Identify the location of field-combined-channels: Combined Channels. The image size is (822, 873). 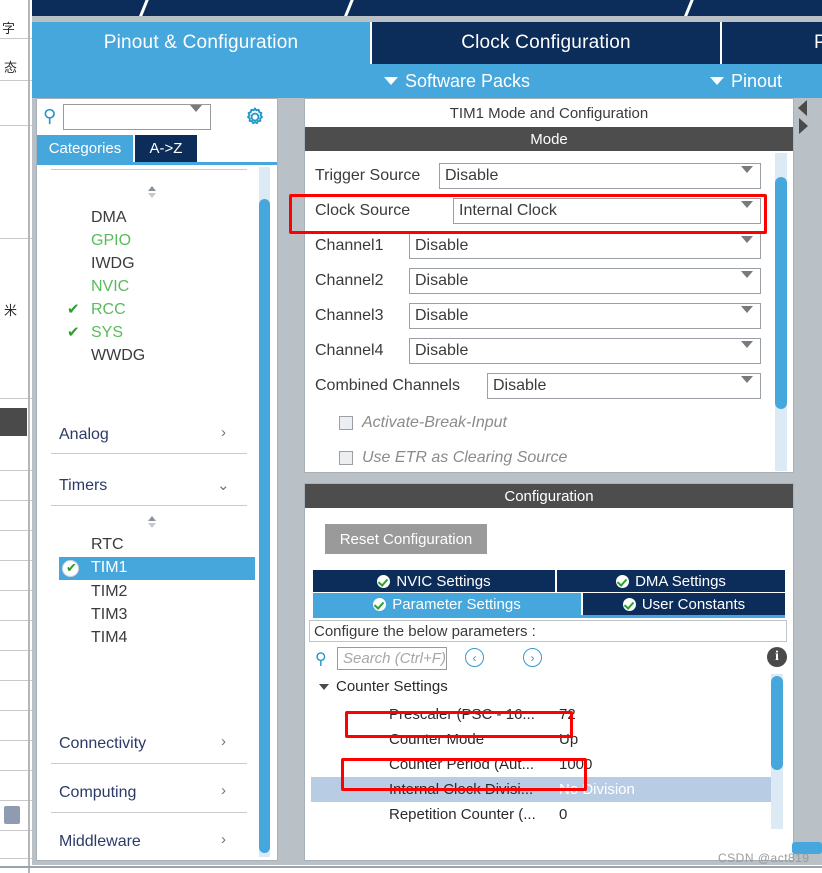
(387, 386).